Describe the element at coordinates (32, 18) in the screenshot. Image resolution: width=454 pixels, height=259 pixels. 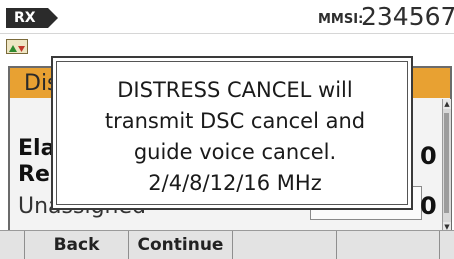
I see `rx-mode-badge: RX` at that location.